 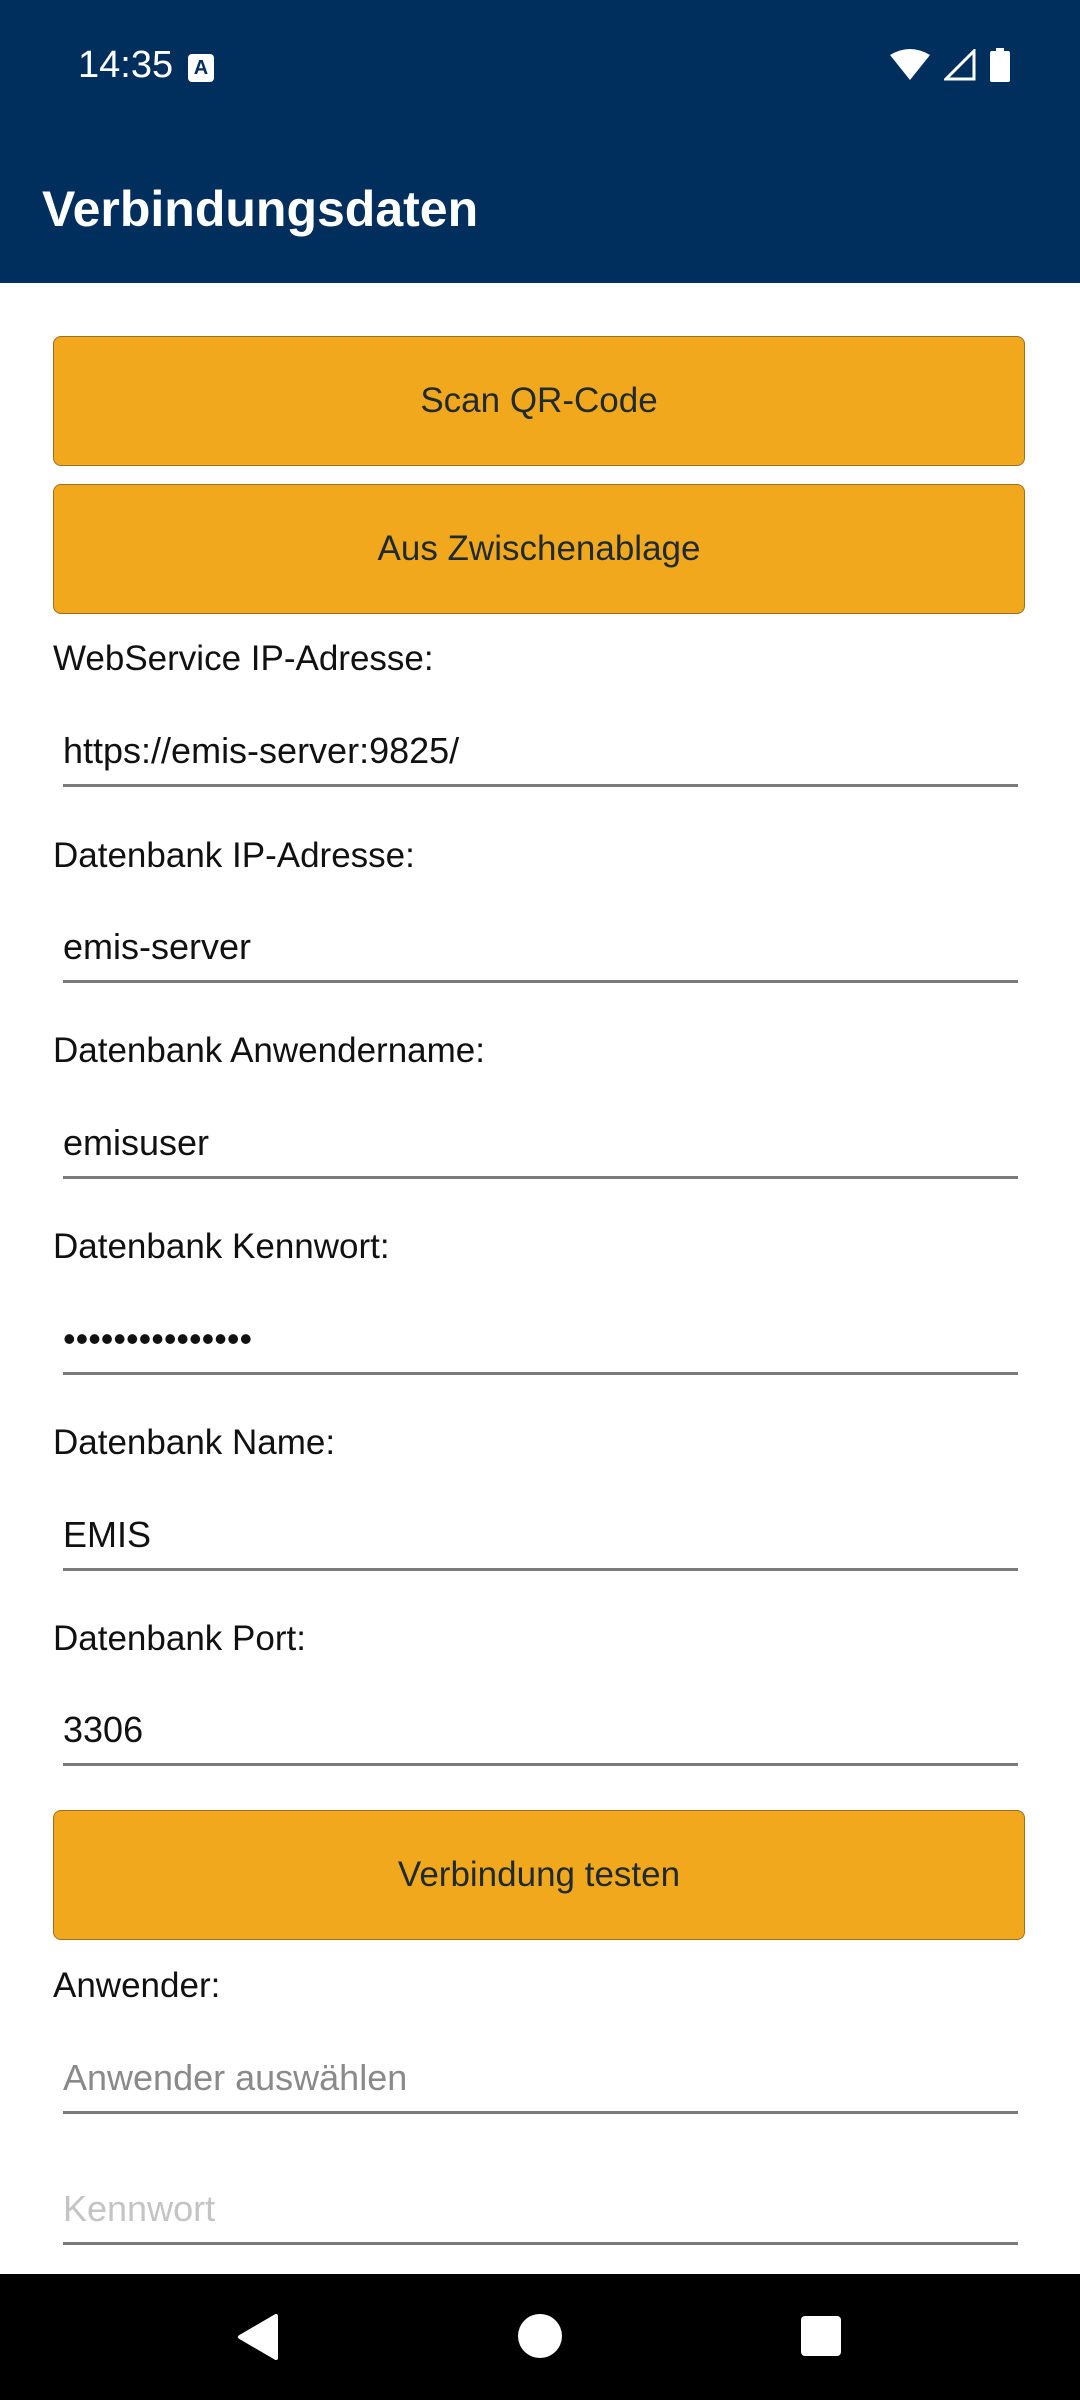 I want to click on db-name-input: EMIS, so click(x=540, y=1540).